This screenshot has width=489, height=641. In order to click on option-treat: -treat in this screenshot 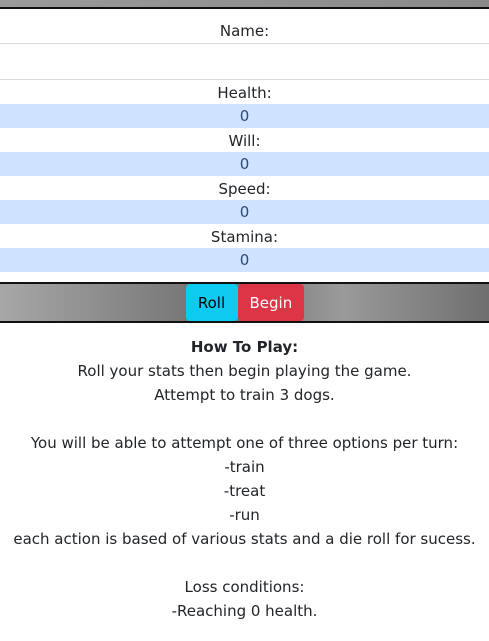, I will do `click(244, 491)`.